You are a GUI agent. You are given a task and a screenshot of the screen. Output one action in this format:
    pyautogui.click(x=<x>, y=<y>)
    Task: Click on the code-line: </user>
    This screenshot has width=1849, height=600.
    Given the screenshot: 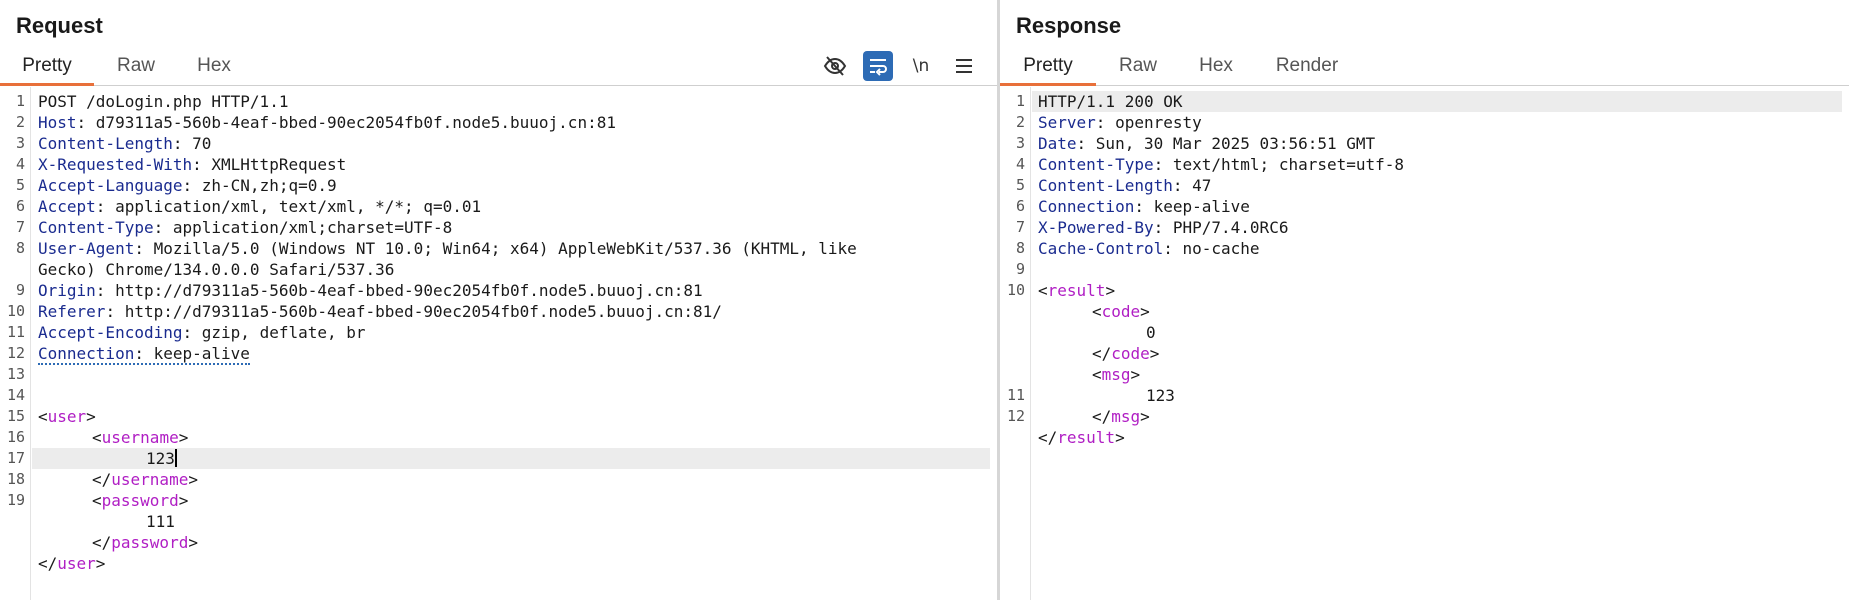 What is the action you would take?
    pyautogui.click(x=71, y=563)
    